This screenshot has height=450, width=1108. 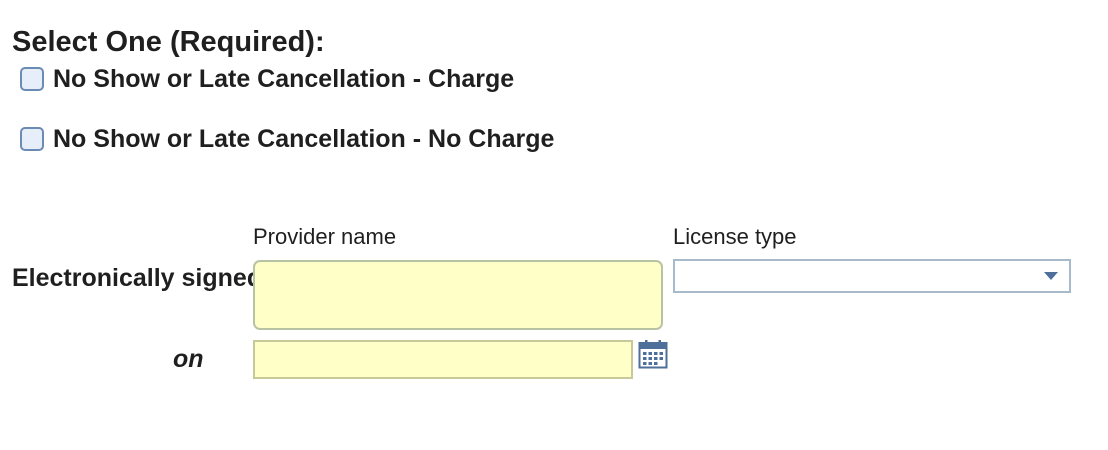 What do you see at coordinates (872, 276) in the screenshot?
I see `license-type-select` at bounding box center [872, 276].